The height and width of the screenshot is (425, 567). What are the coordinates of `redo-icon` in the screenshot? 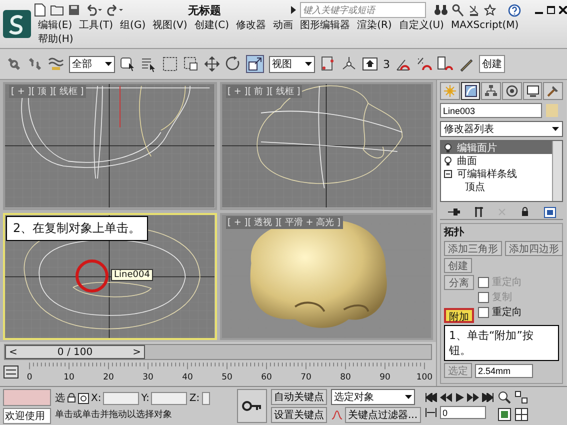 It's located at (115, 10).